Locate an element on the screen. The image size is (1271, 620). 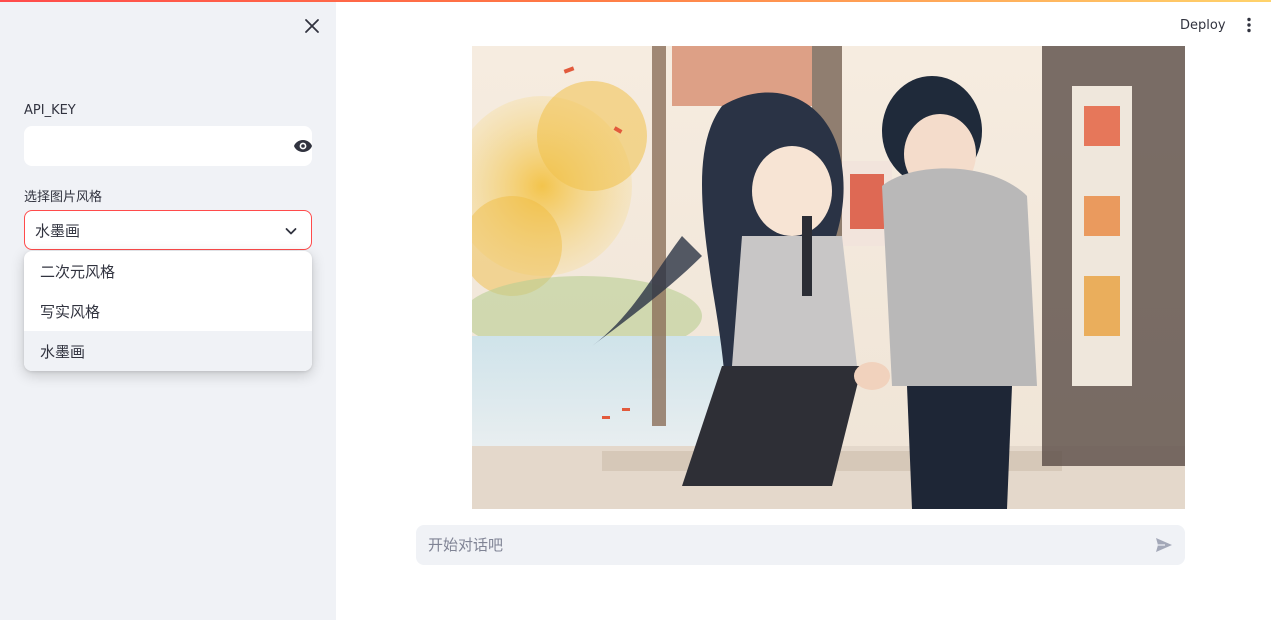
toggle-password-visibility-button is located at coordinates (303, 146).